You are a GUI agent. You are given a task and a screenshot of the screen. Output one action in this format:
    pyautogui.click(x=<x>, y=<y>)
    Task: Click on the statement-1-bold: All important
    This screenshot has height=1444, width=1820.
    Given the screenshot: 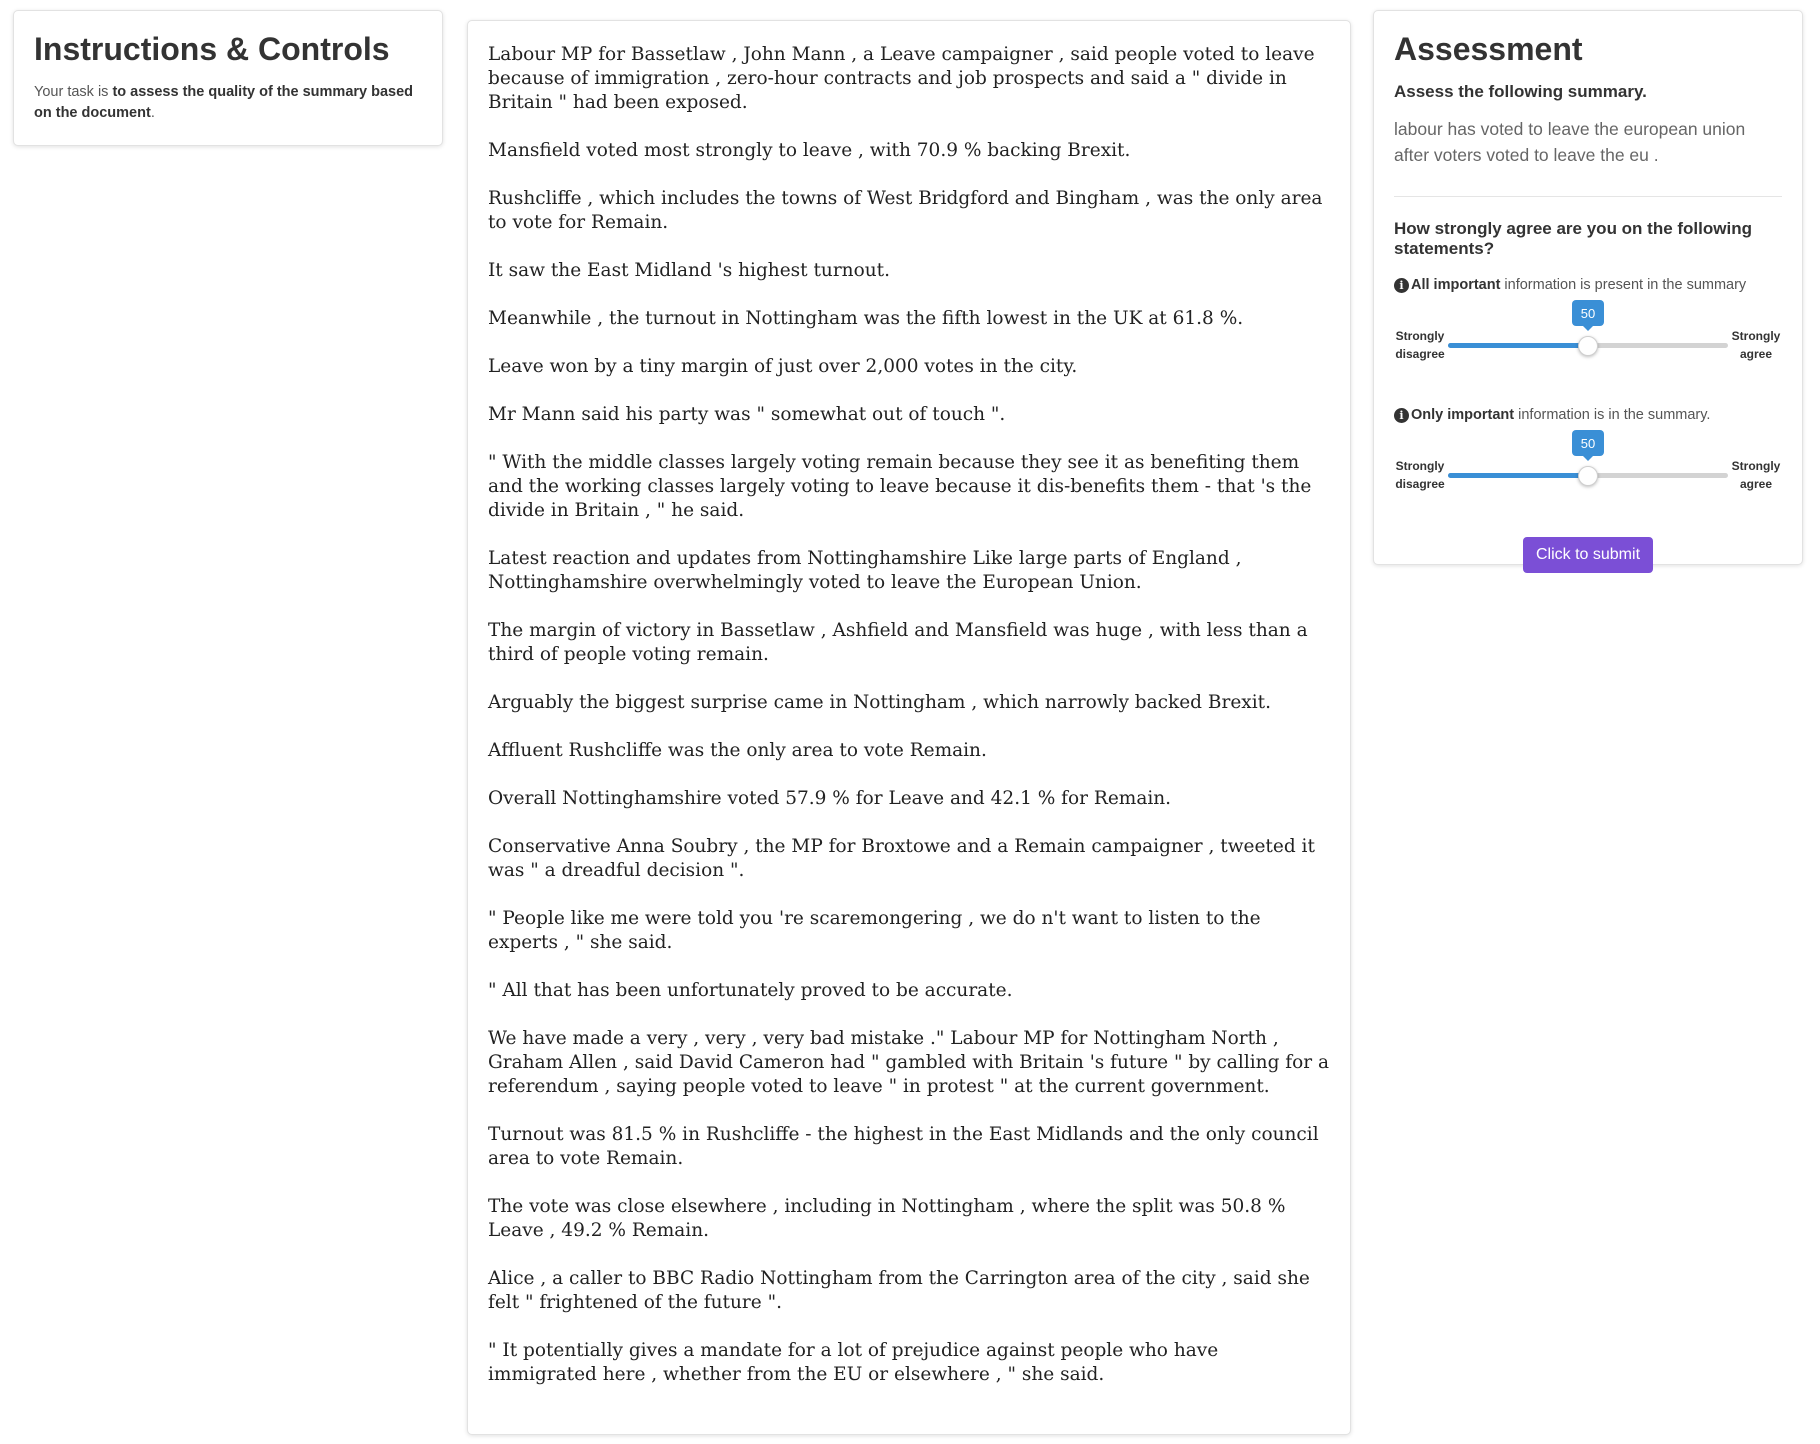 What is the action you would take?
    pyautogui.click(x=1456, y=285)
    